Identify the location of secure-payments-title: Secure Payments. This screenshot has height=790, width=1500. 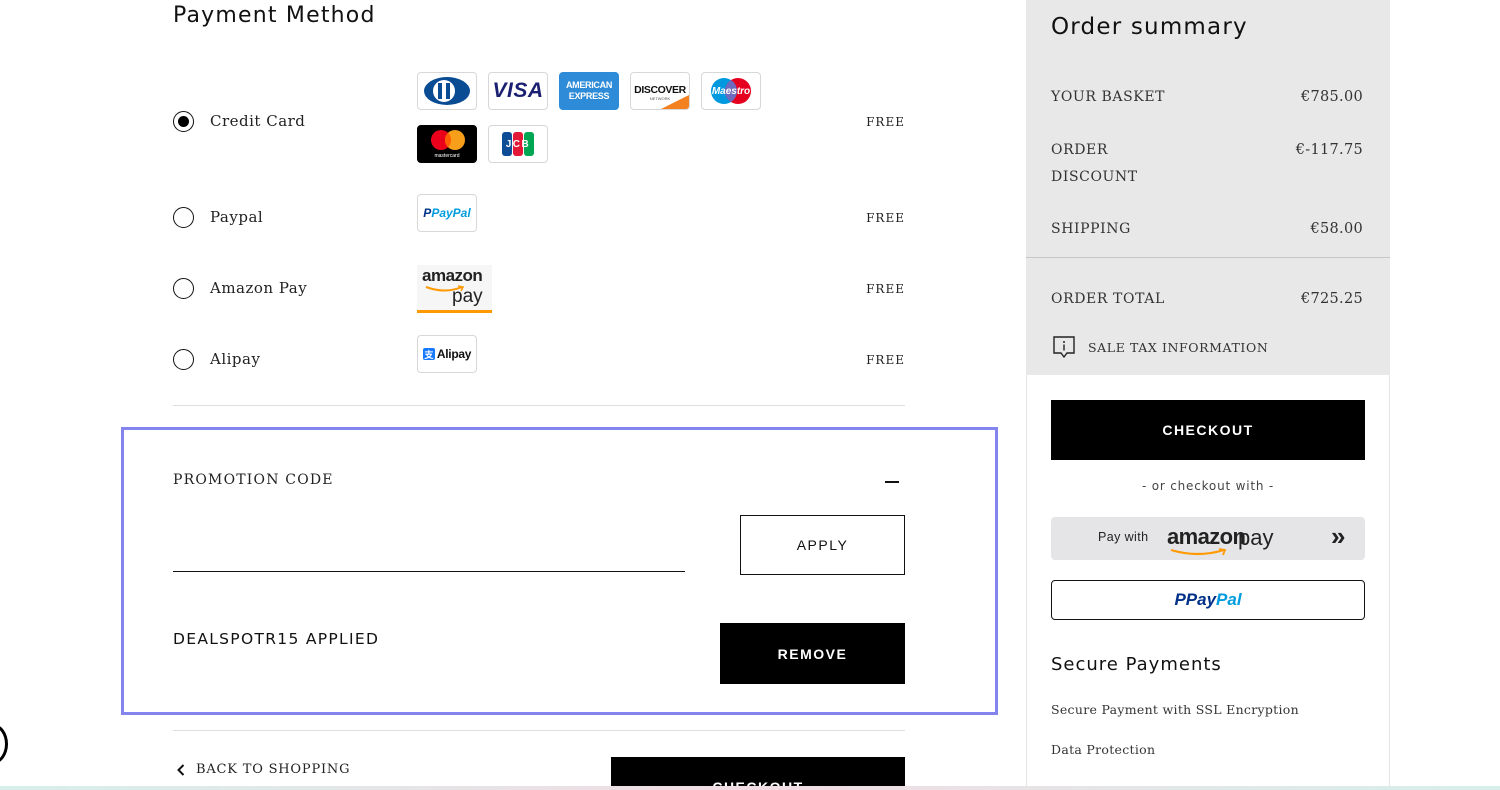
(1136, 664).